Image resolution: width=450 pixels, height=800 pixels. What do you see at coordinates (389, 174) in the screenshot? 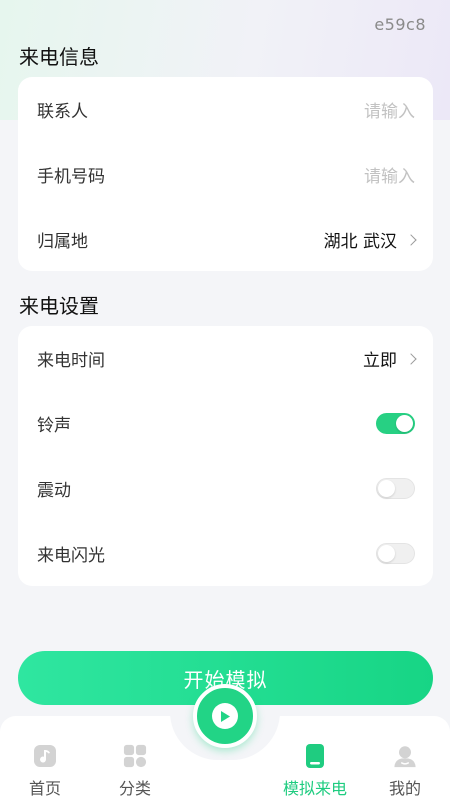
I see `phone-number-input: 请输入` at bounding box center [389, 174].